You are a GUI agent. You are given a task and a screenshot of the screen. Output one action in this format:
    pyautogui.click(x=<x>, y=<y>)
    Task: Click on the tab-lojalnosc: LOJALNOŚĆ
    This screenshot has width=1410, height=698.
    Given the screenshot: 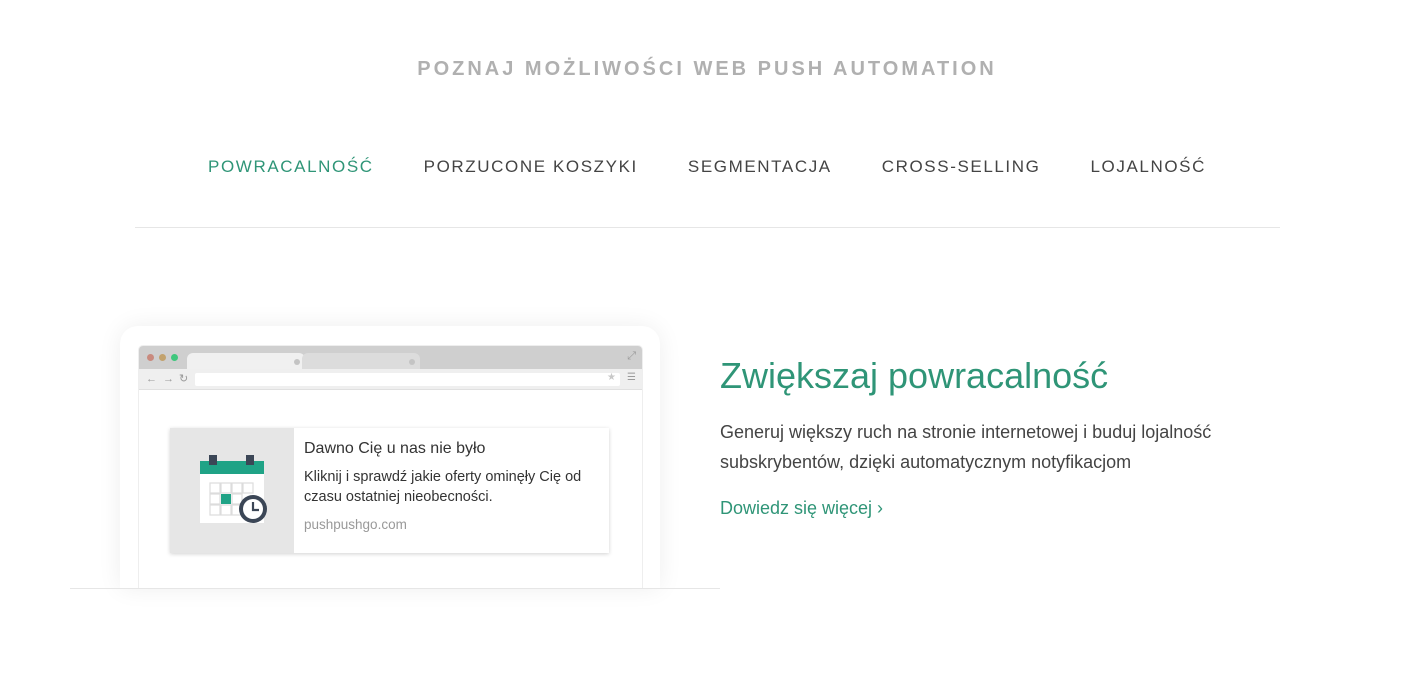 What is the action you would take?
    pyautogui.click(x=1148, y=167)
    